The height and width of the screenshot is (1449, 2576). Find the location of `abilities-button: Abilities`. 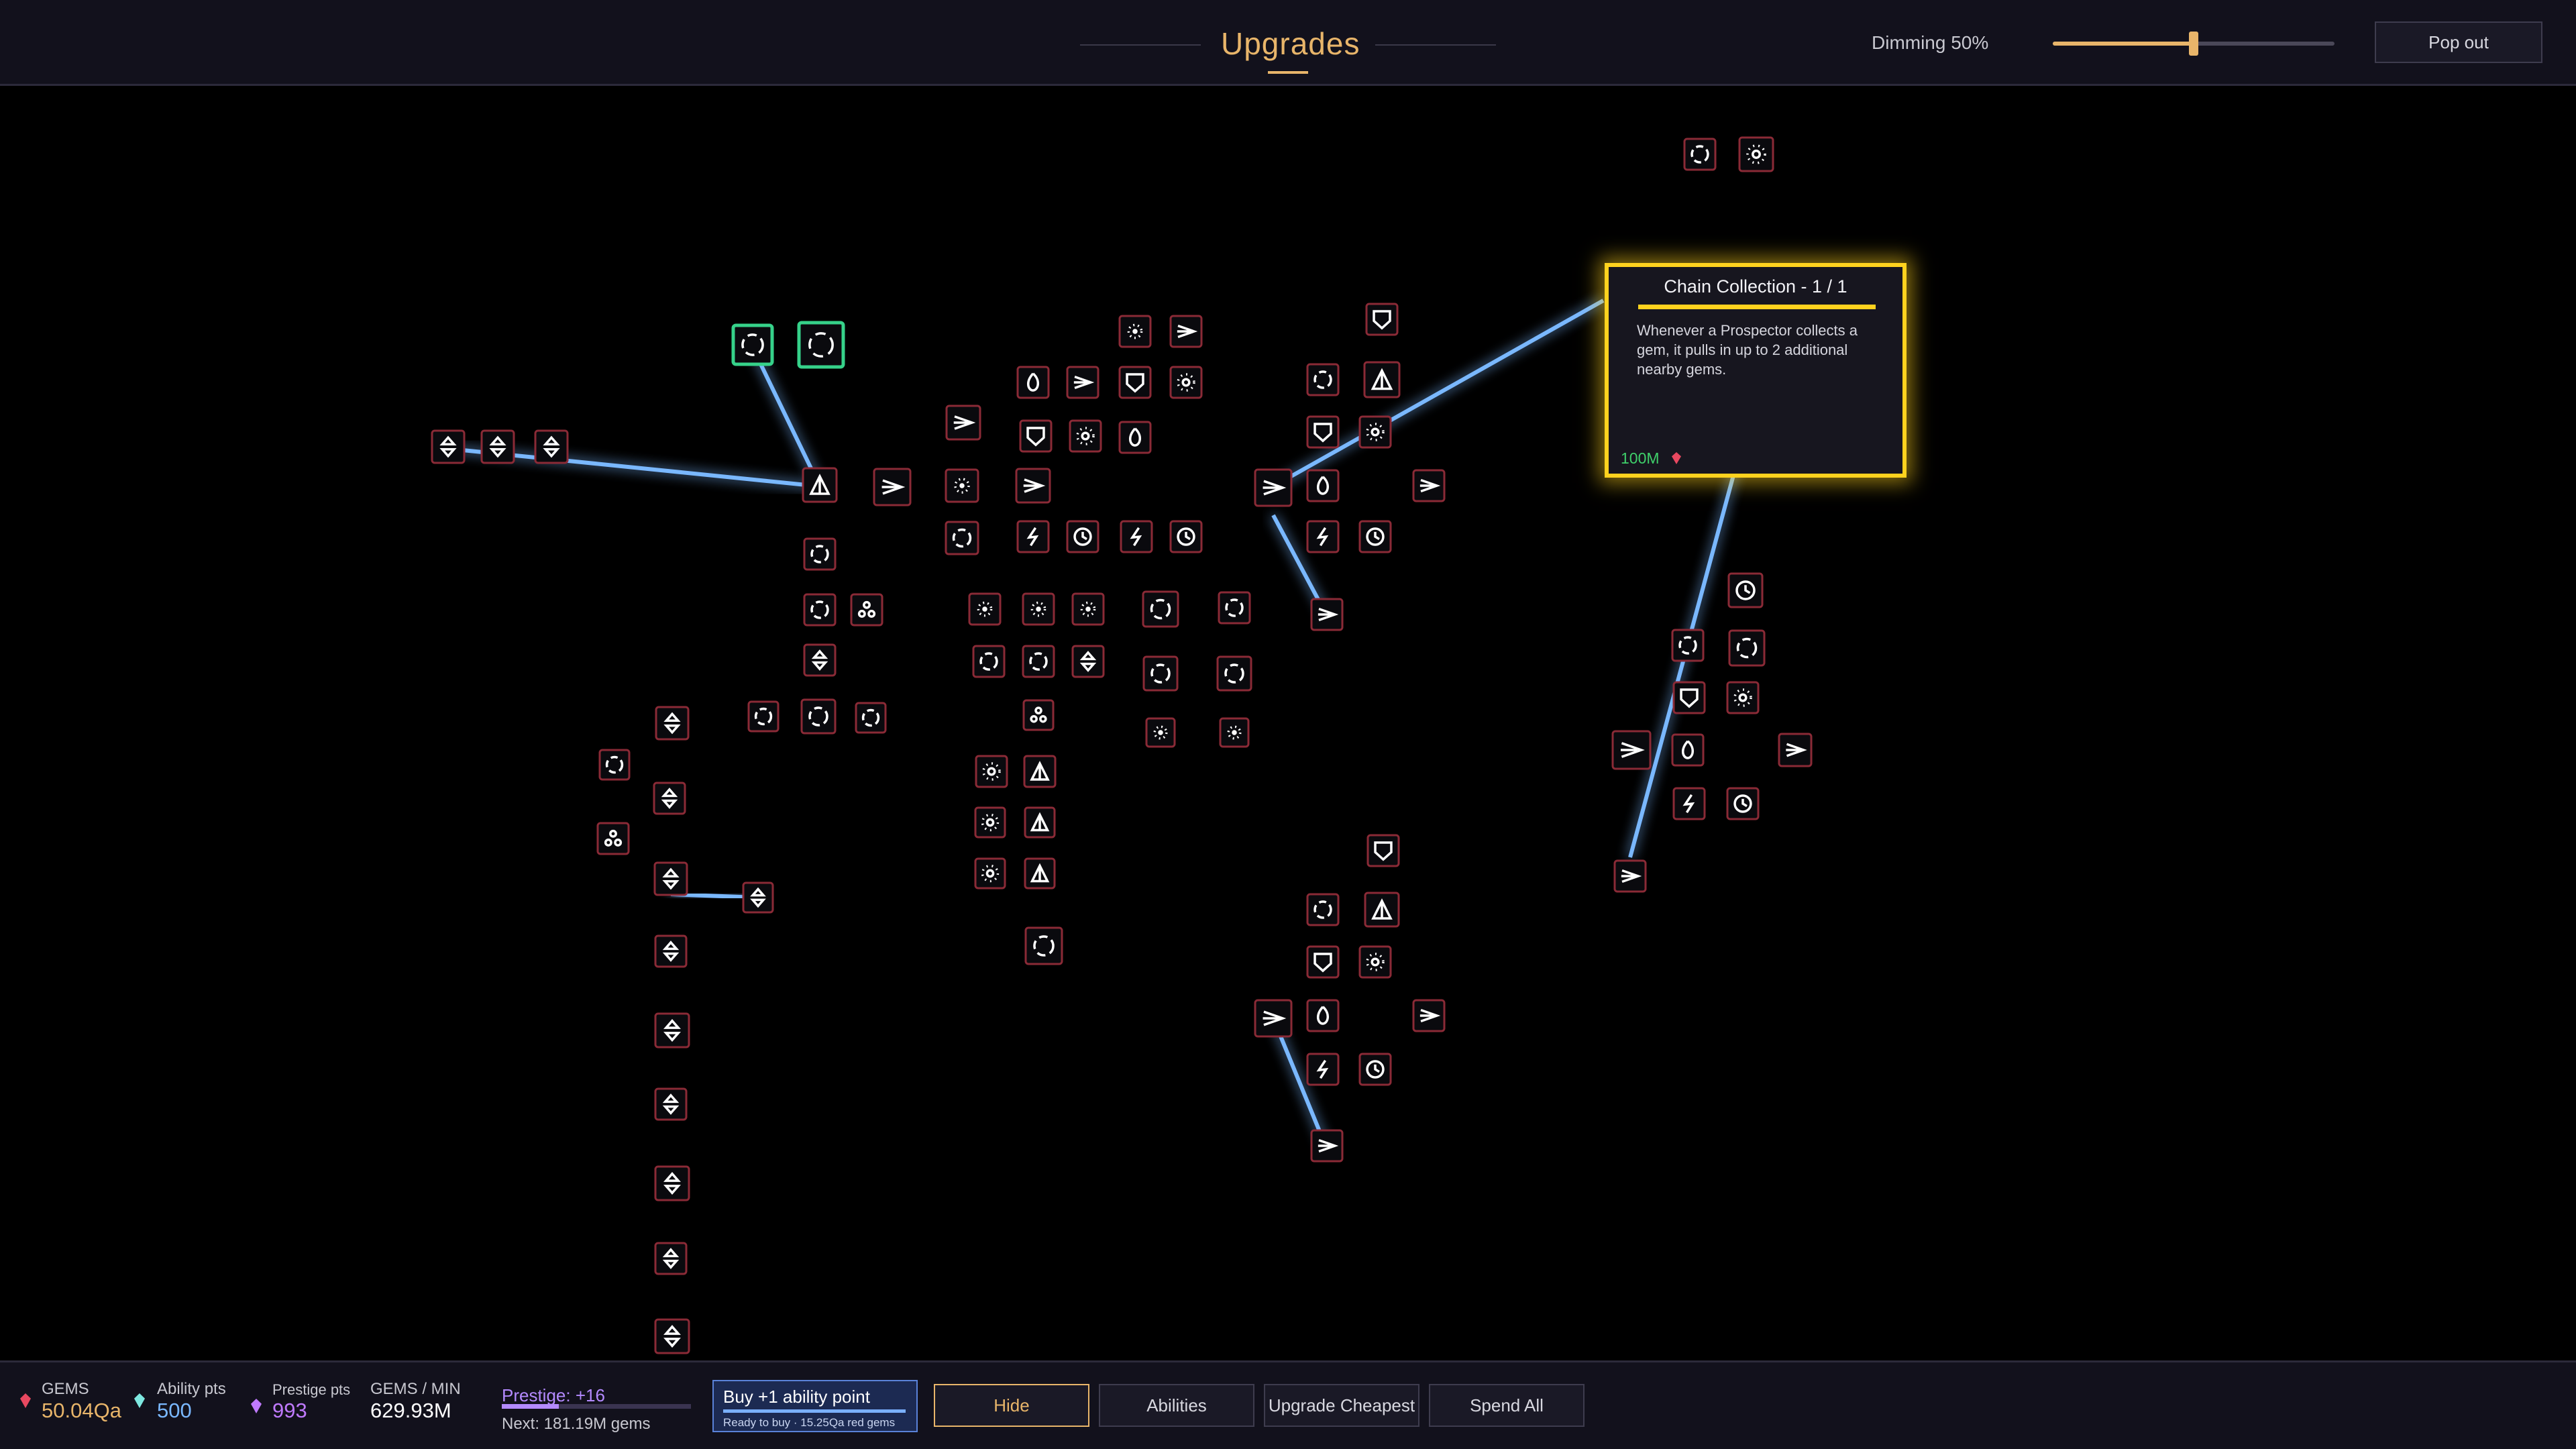

abilities-button: Abilities is located at coordinates (1176, 1405).